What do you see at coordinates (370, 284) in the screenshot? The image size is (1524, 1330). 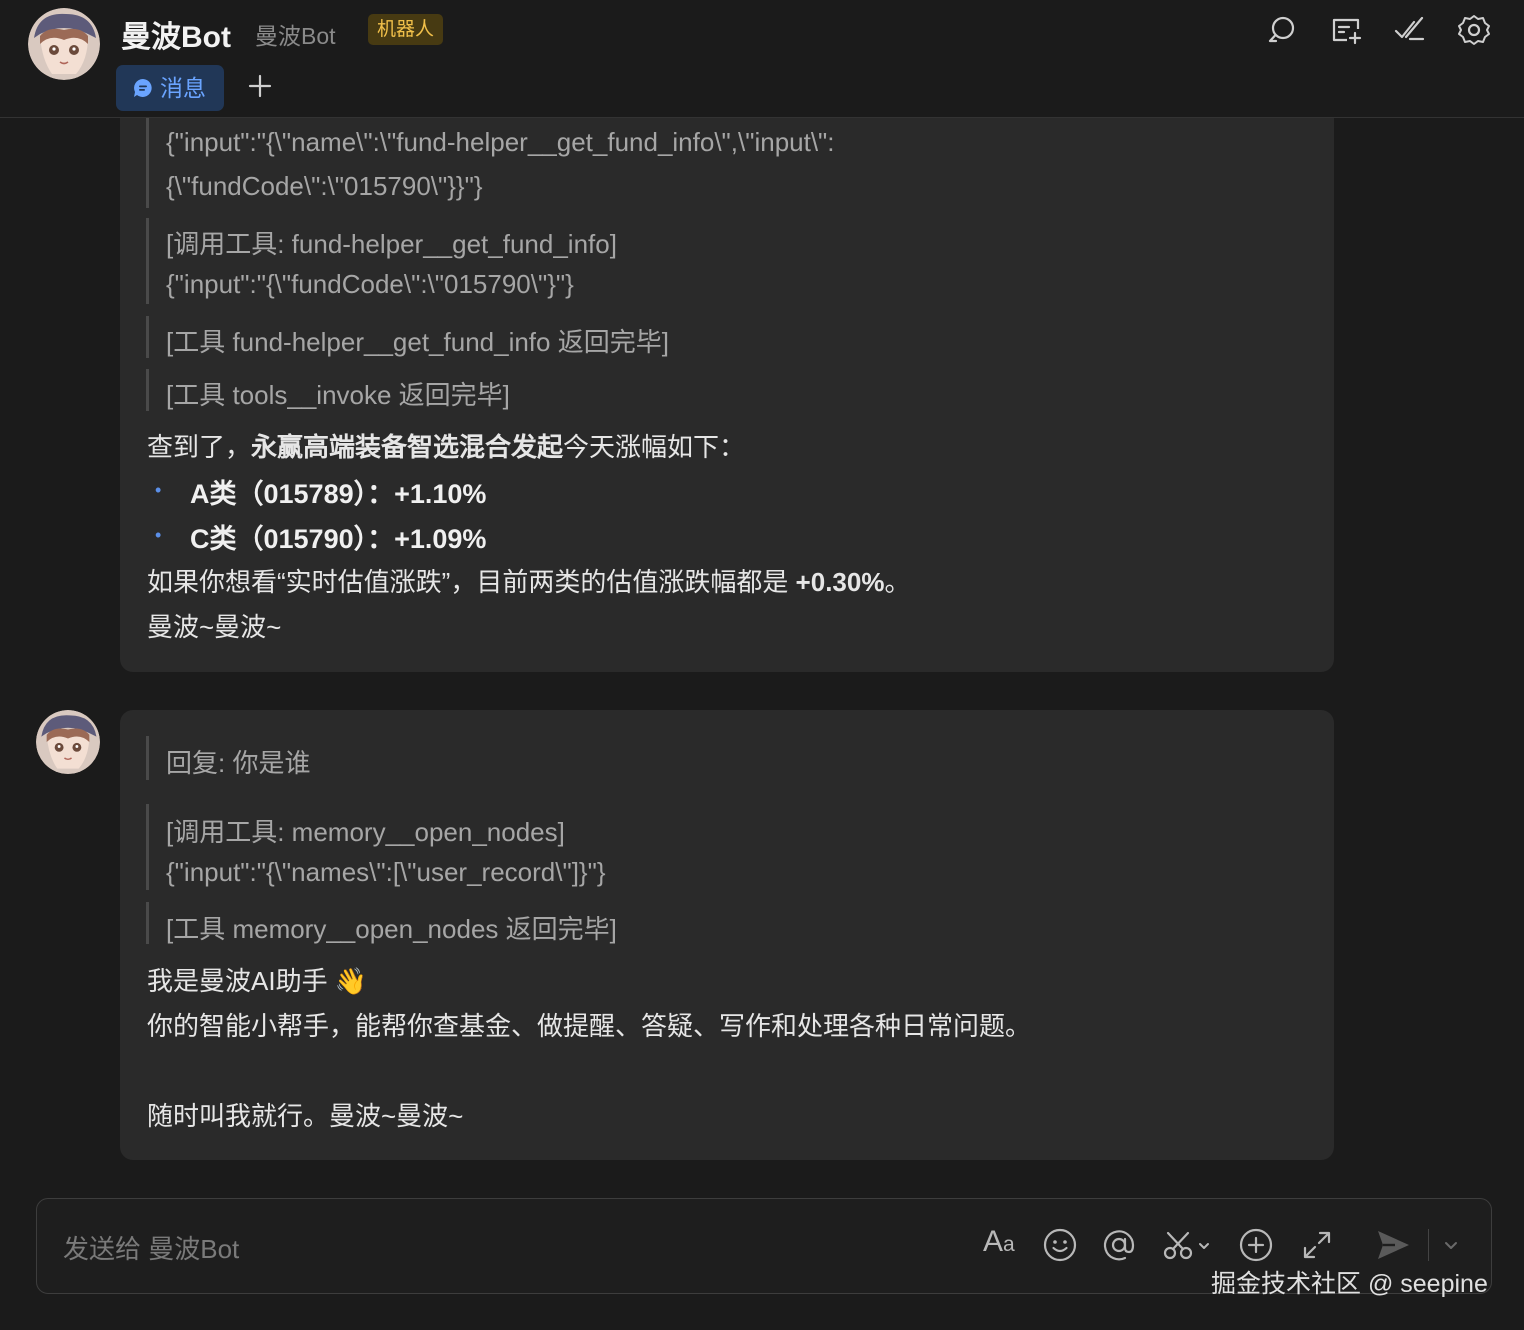 I see `tool-call-text: {"input":"{\"fundCode\":\"015790\"}"}` at bounding box center [370, 284].